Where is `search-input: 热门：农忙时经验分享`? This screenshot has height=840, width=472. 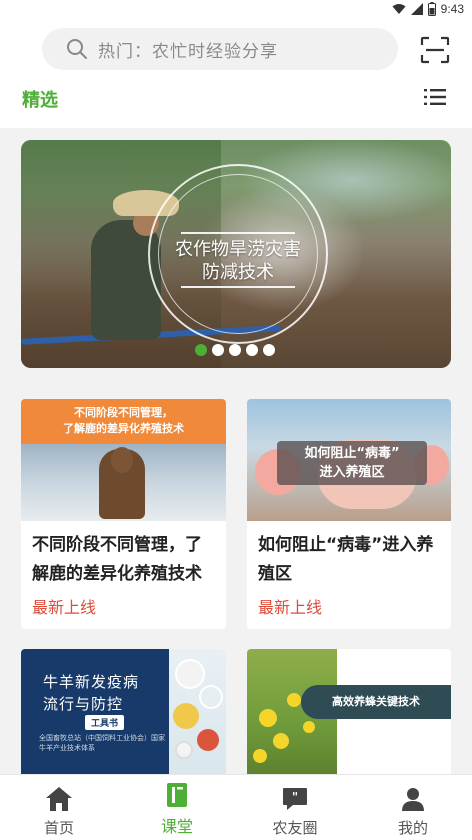
search-input: 热门：农忙时经验分享 is located at coordinates (220, 49).